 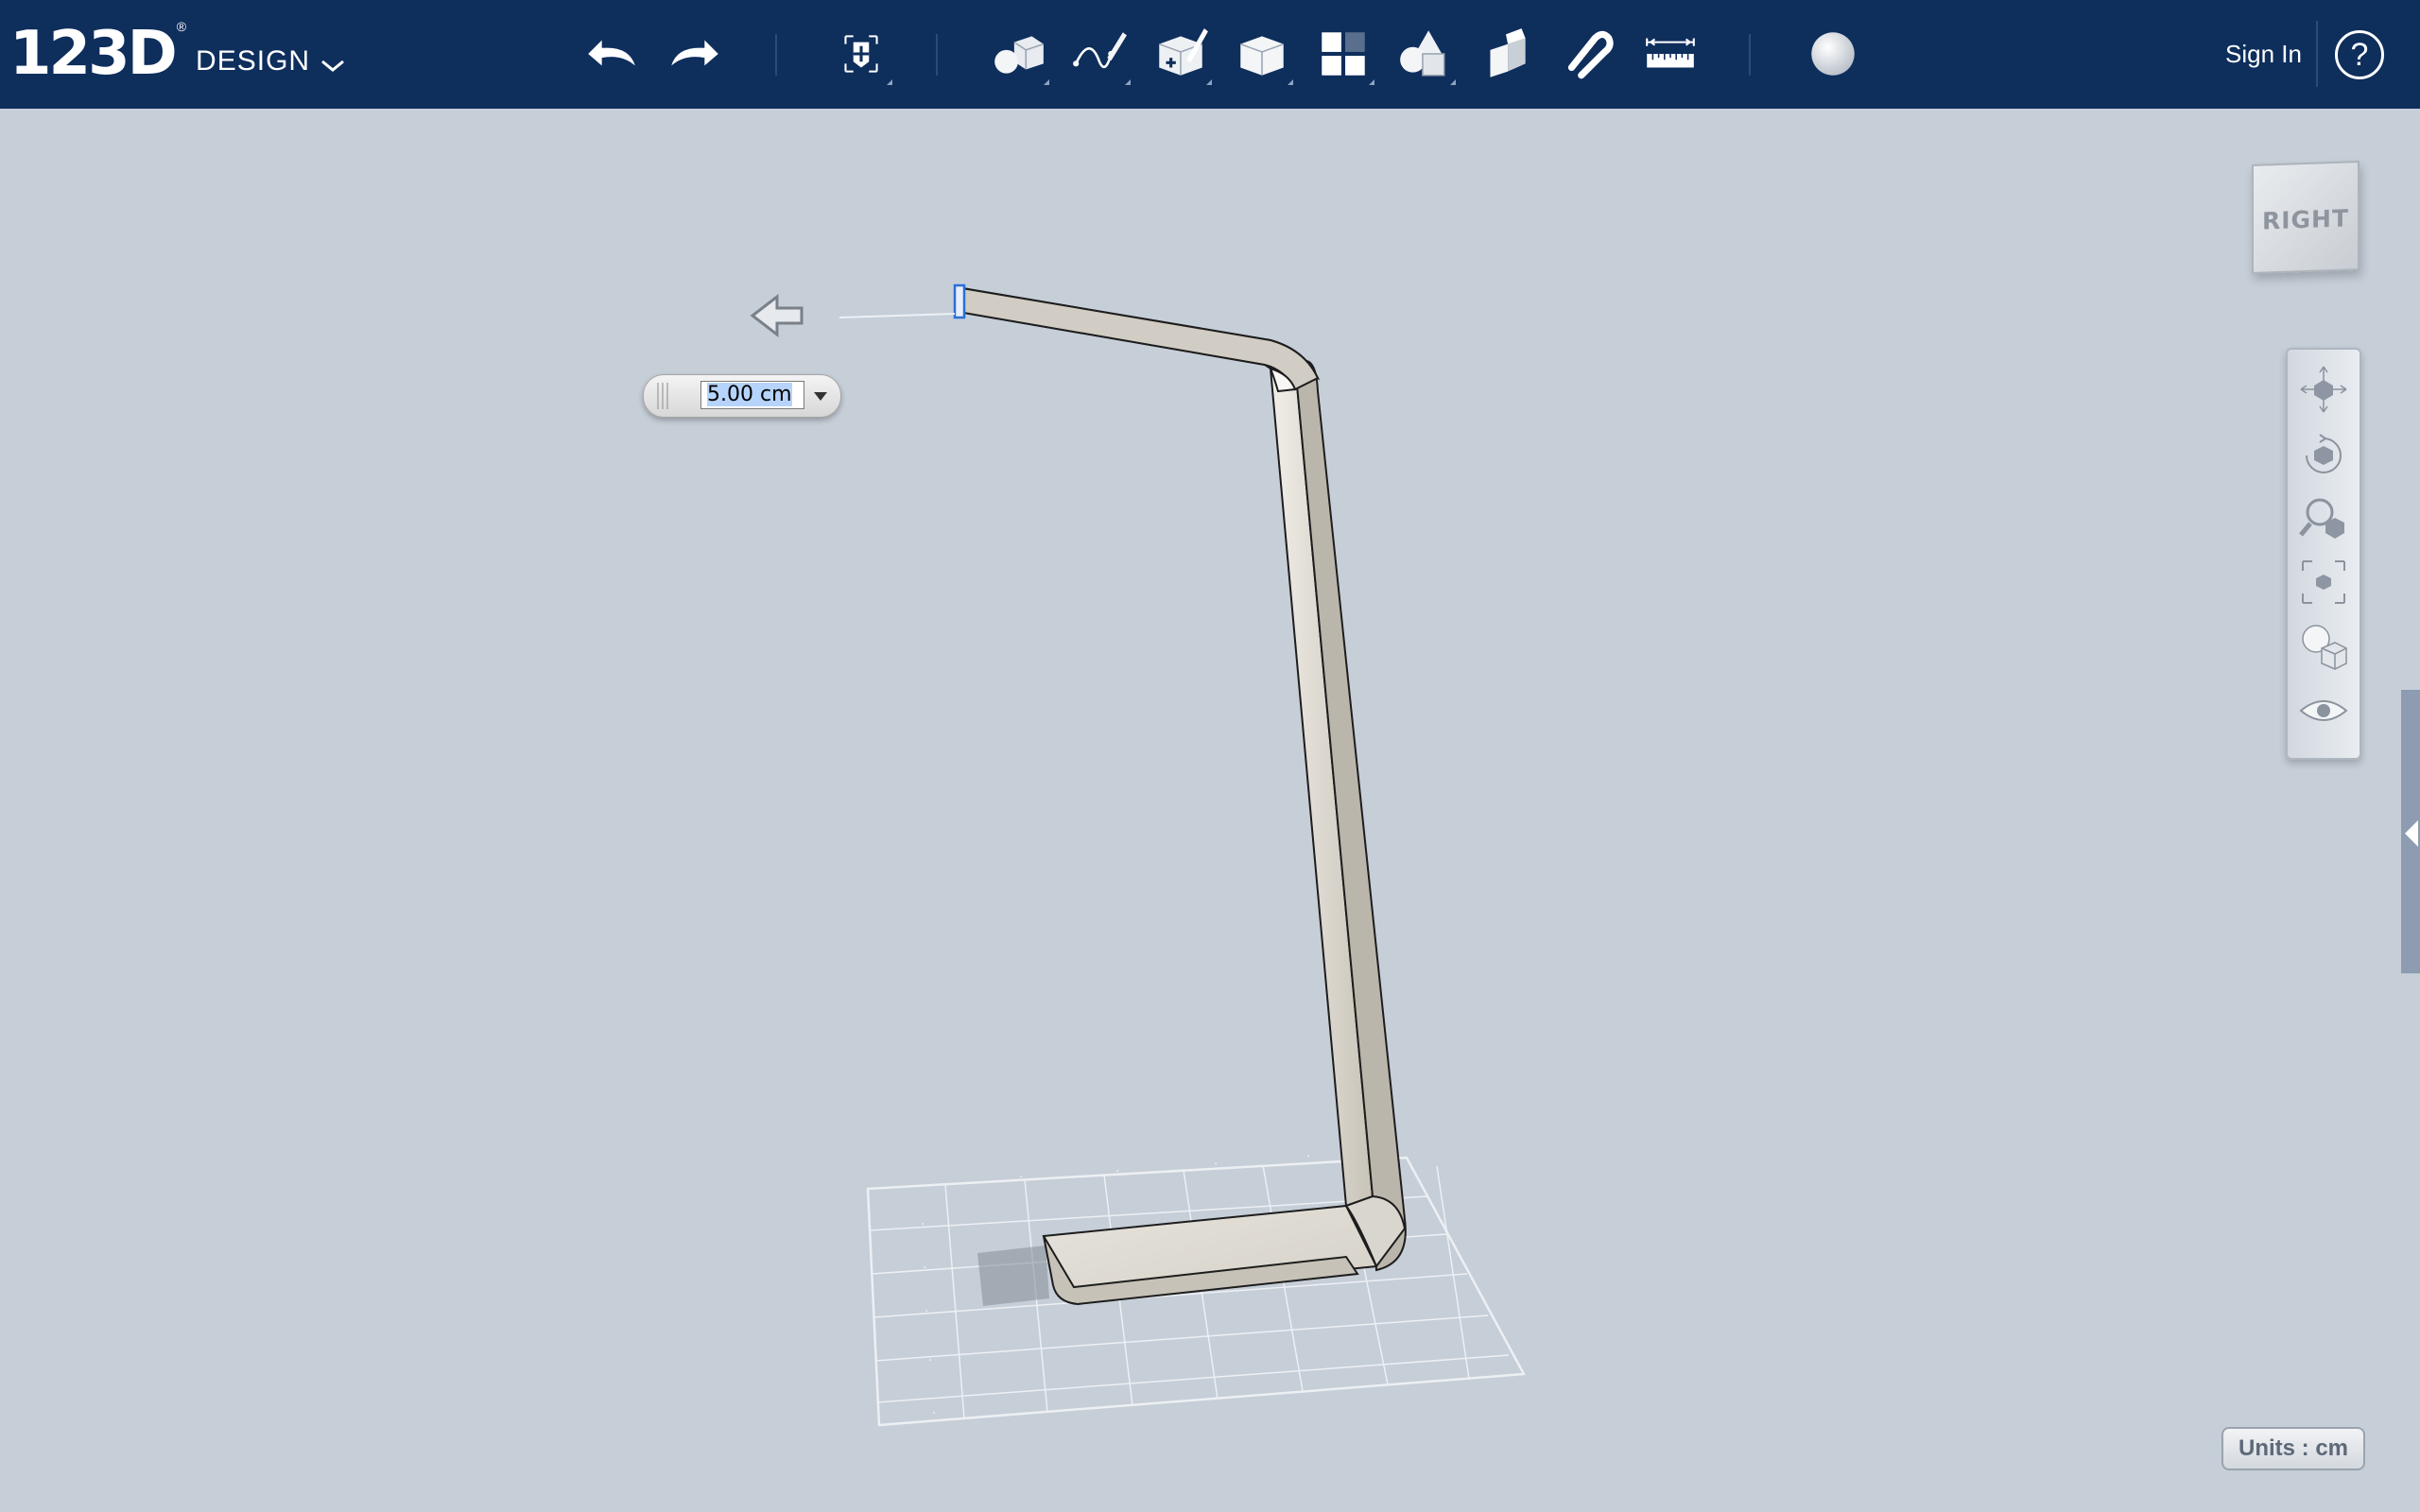 I want to click on direction-arrow-icon, so click(x=777, y=315).